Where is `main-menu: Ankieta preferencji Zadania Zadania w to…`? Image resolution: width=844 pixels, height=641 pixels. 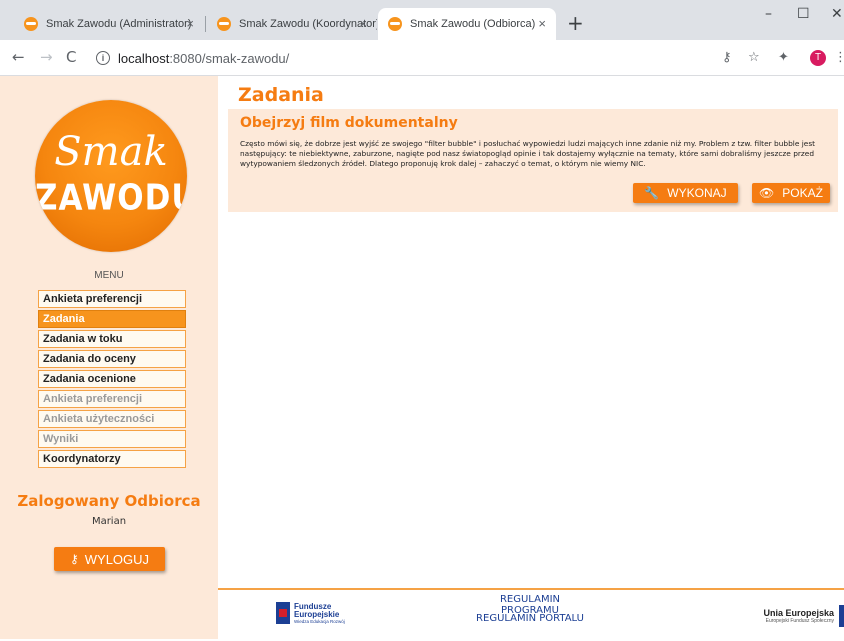 main-menu: Ankieta preferencji Zadania Zadania w to… is located at coordinates (112, 380).